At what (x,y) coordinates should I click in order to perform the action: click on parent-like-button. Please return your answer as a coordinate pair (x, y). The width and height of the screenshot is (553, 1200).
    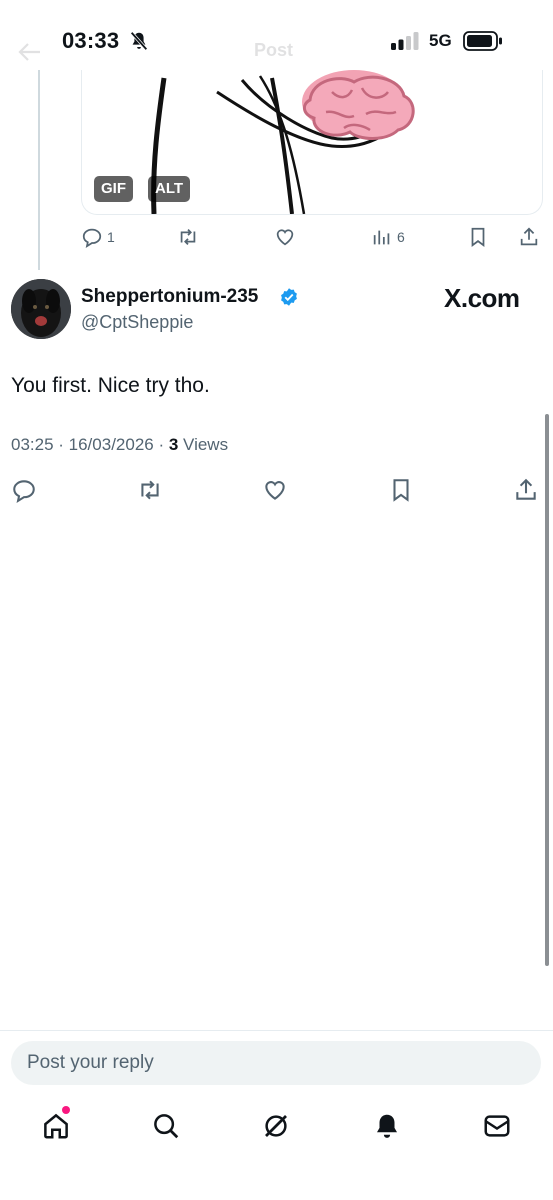
    Looking at the image, I should click on (285, 237).